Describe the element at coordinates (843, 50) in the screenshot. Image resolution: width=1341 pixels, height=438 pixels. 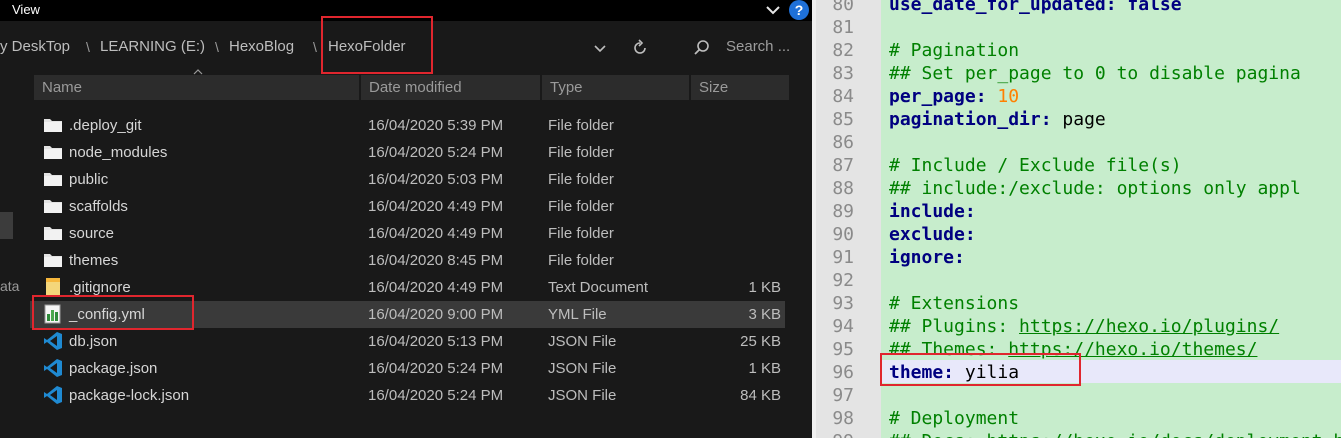
I see `line-number: 82` at that location.